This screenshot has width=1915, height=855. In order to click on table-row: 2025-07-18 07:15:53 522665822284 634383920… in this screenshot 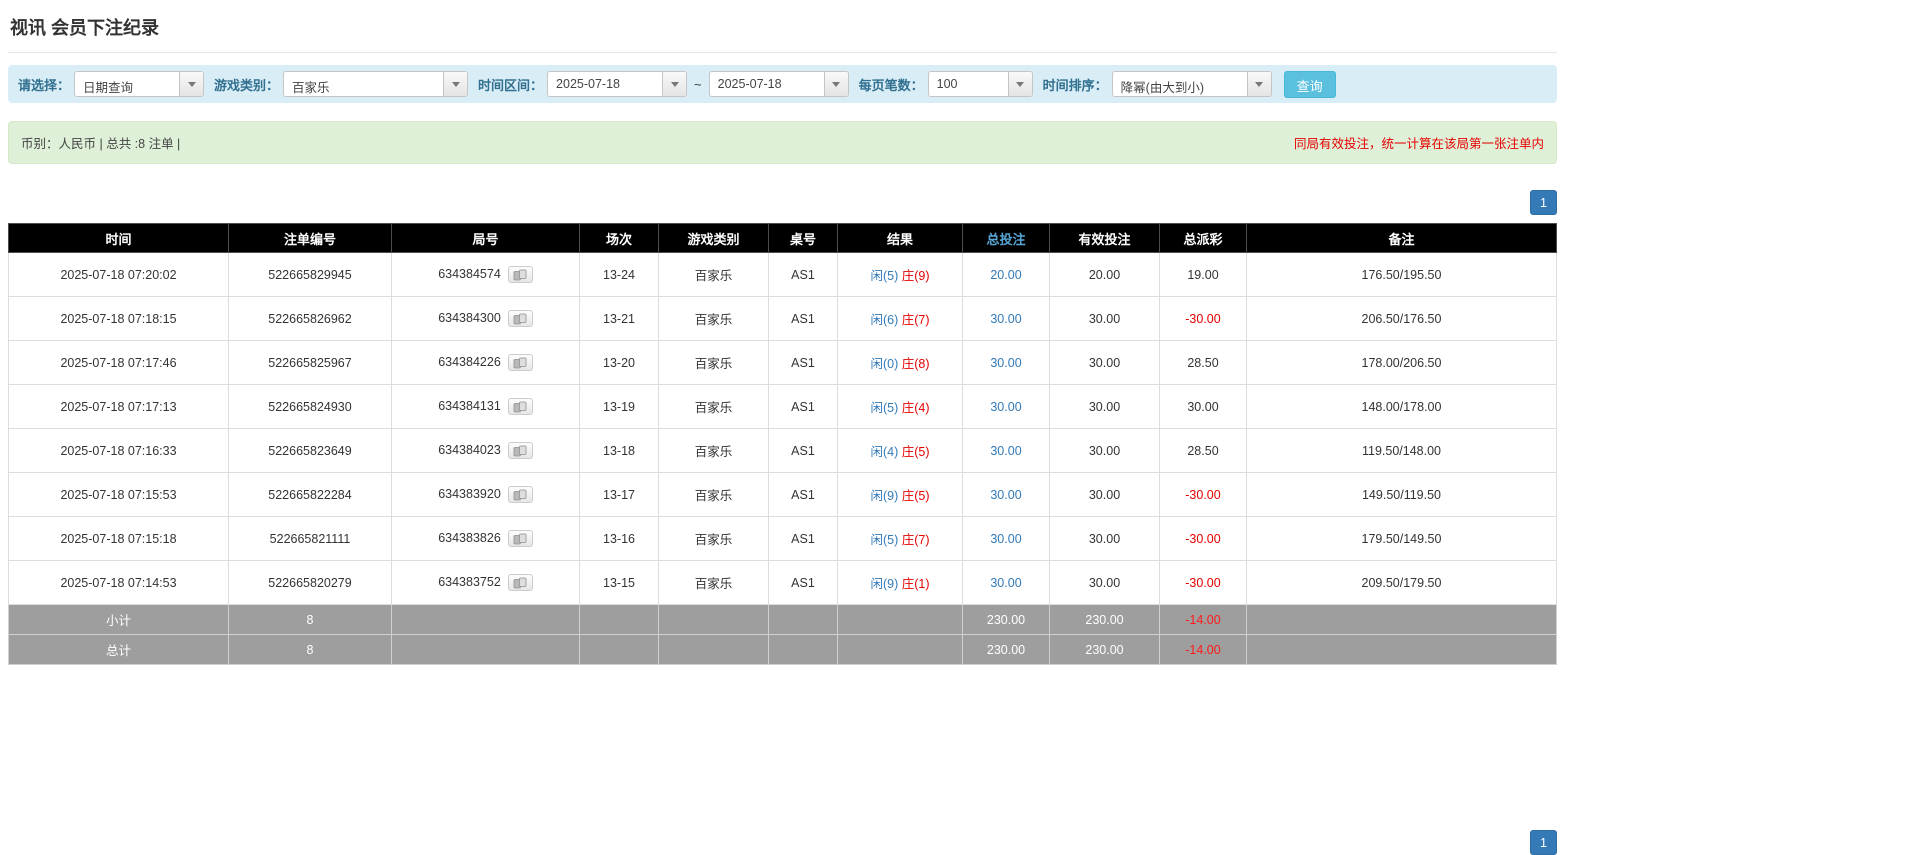, I will do `click(782, 494)`.